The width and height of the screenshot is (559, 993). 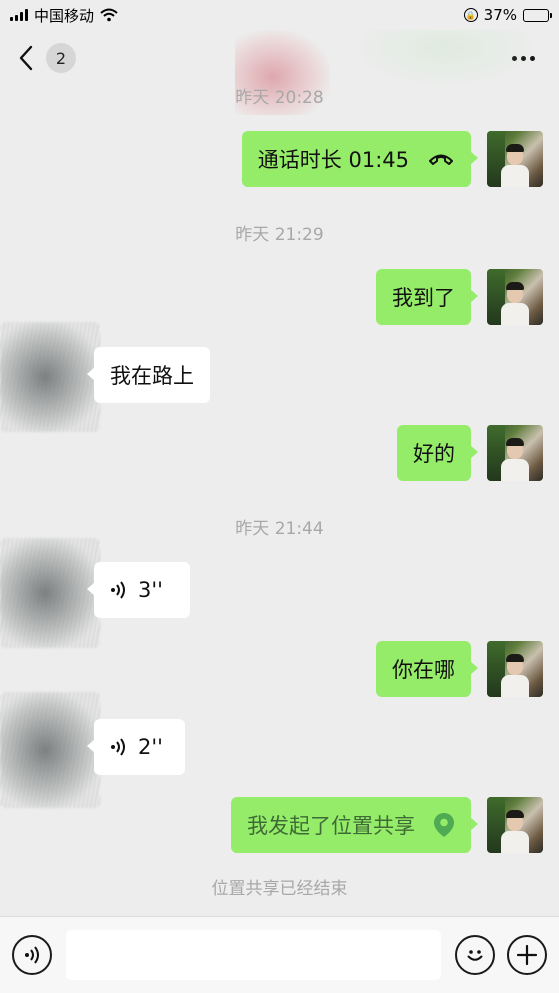 What do you see at coordinates (152, 376) in the screenshot?
I see `message-text: 我在路上` at bounding box center [152, 376].